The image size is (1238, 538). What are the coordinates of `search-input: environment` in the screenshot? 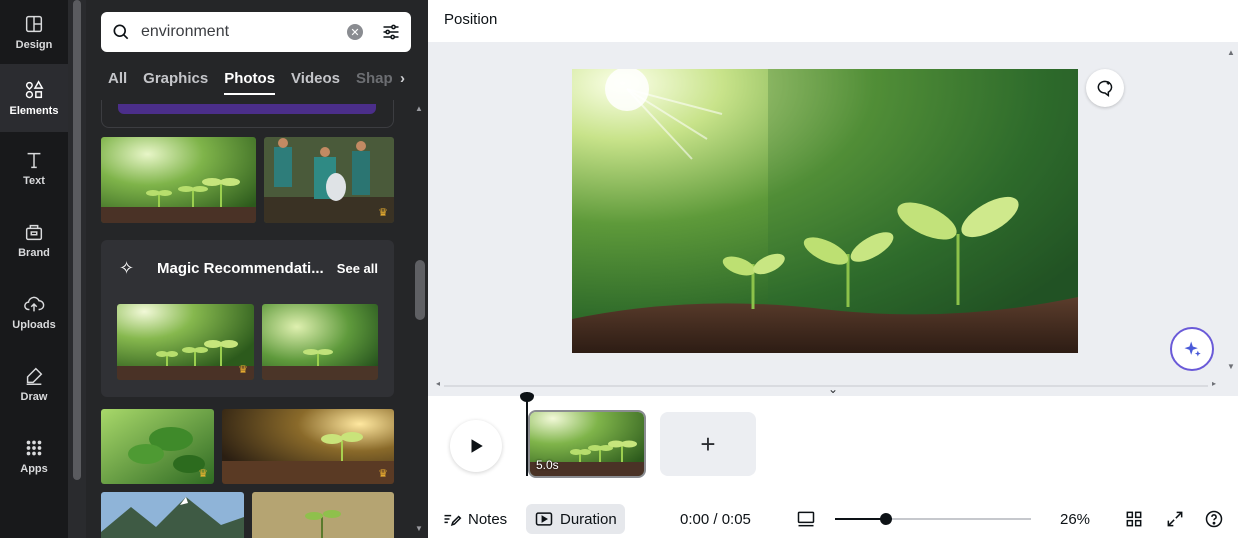 It's located at (244, 32).